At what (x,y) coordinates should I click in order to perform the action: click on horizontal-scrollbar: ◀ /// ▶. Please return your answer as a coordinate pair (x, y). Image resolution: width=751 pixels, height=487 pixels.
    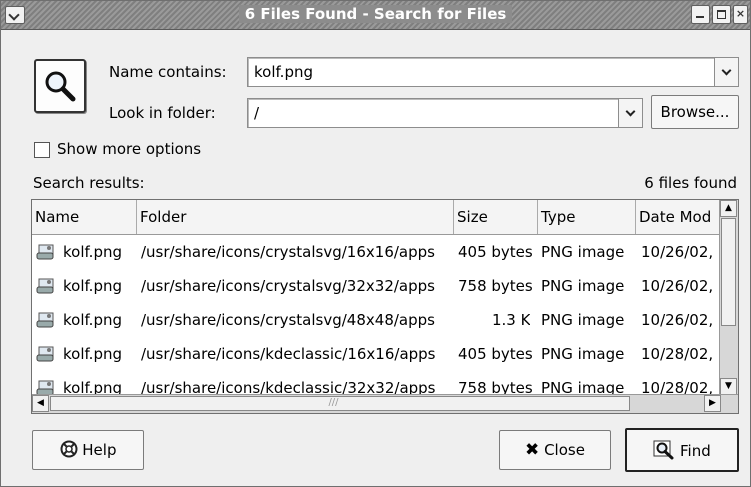
    Looking at the image, I should click on (385, 403).